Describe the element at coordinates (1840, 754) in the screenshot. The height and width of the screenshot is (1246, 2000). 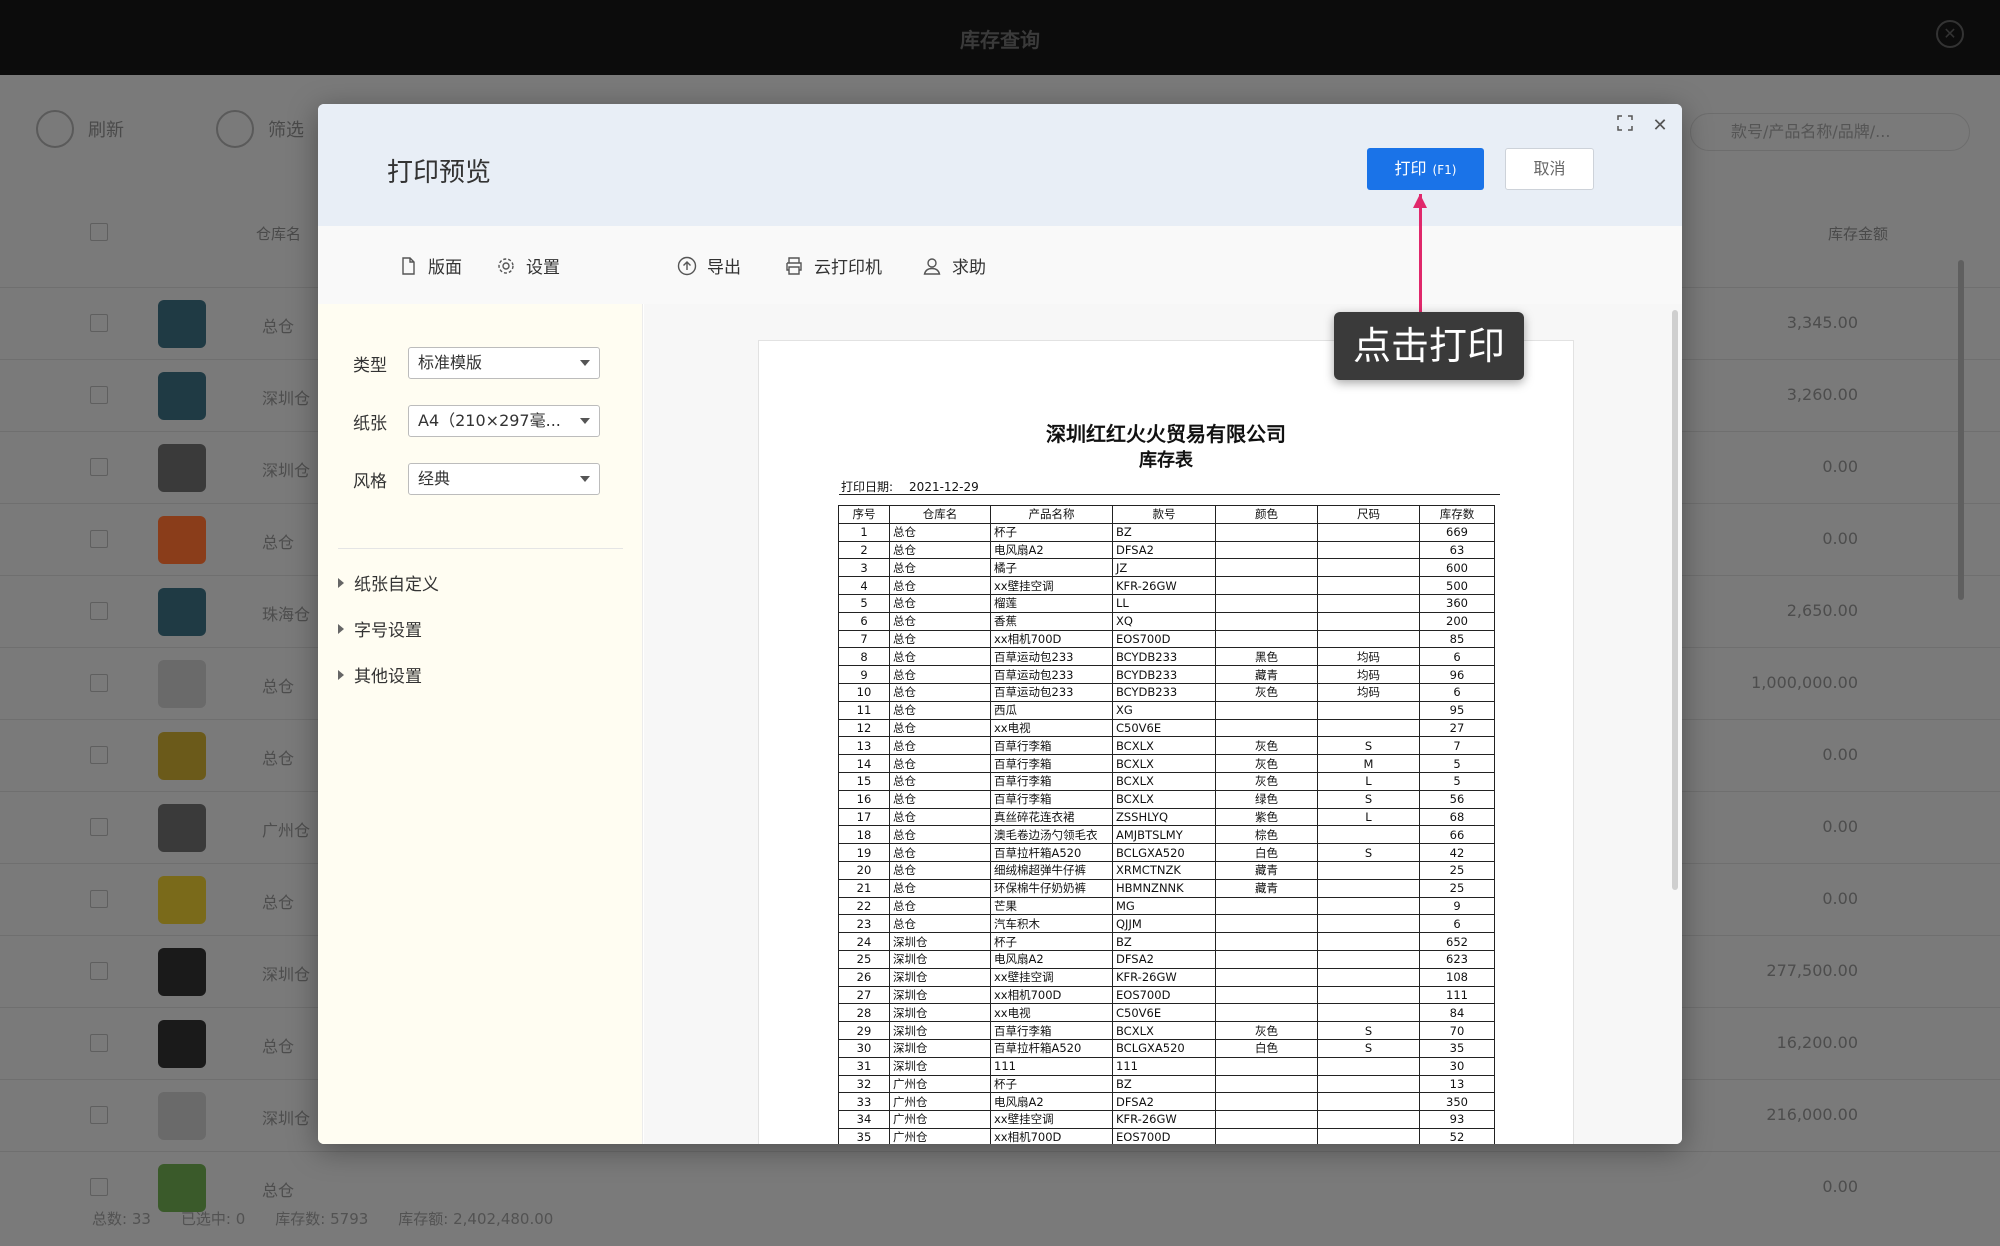
I see `row-amount: 0.00` at that location.